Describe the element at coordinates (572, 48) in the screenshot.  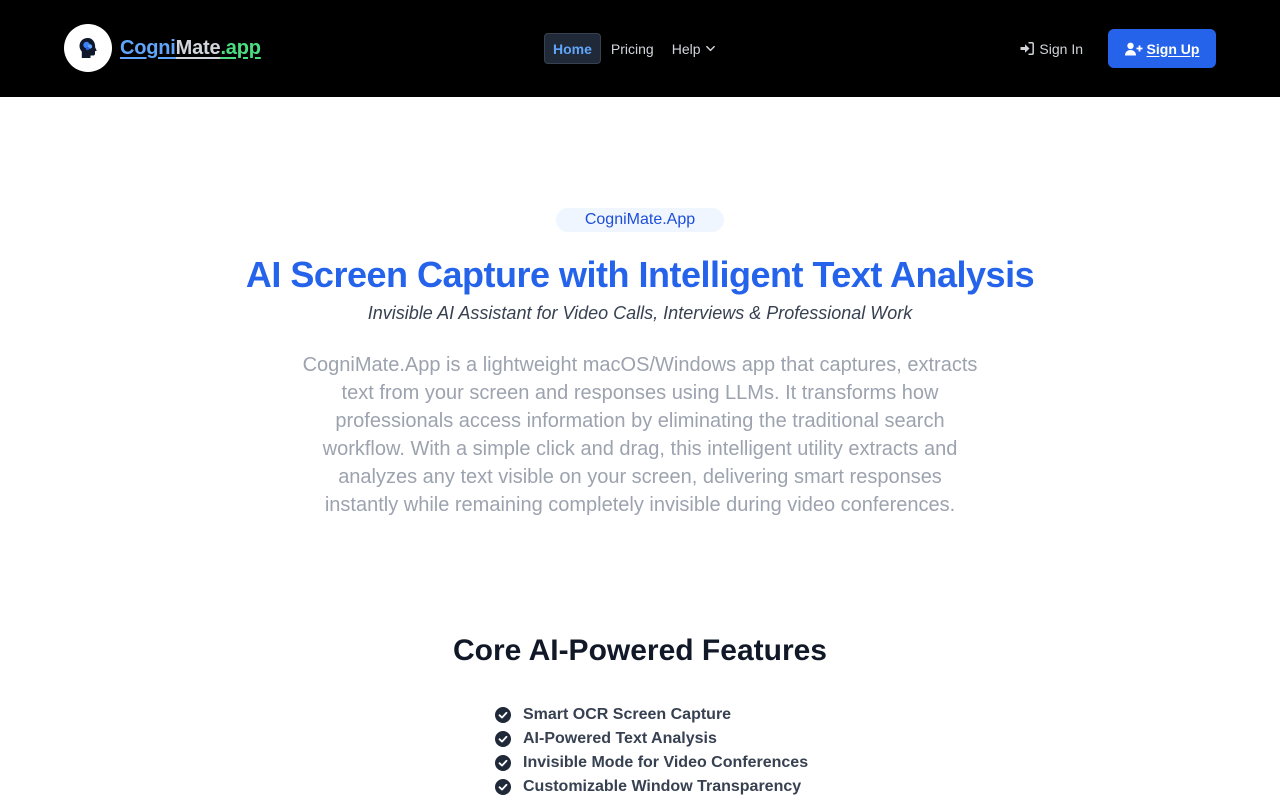
I see `nav-home: Home` at that location.